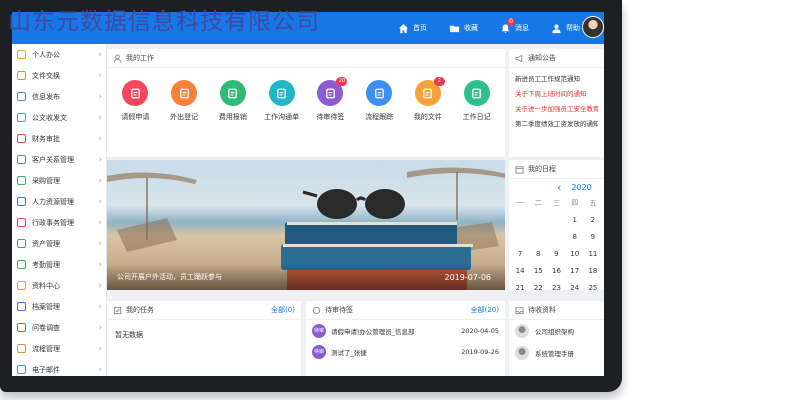 Image resolution: width=800 pixels, height=400 pixels. I want to click on received-row: 系统管理手册, so click(556, 353).